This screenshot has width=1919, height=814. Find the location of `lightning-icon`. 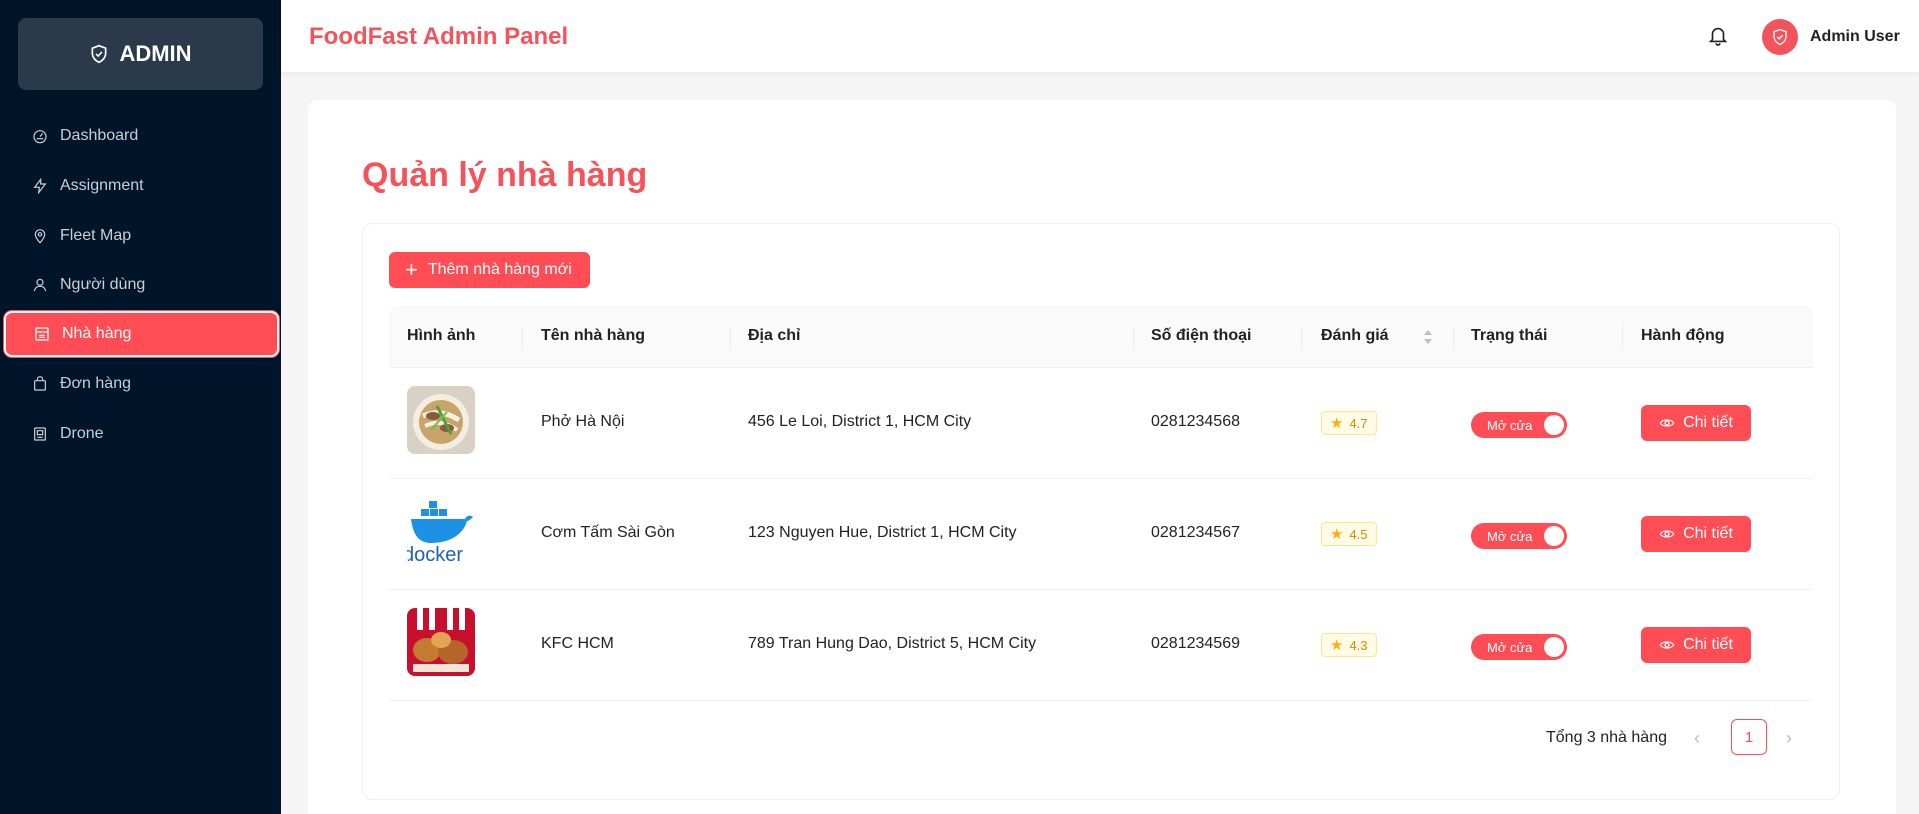

lightning-icon is located at coordinates (40, 186).